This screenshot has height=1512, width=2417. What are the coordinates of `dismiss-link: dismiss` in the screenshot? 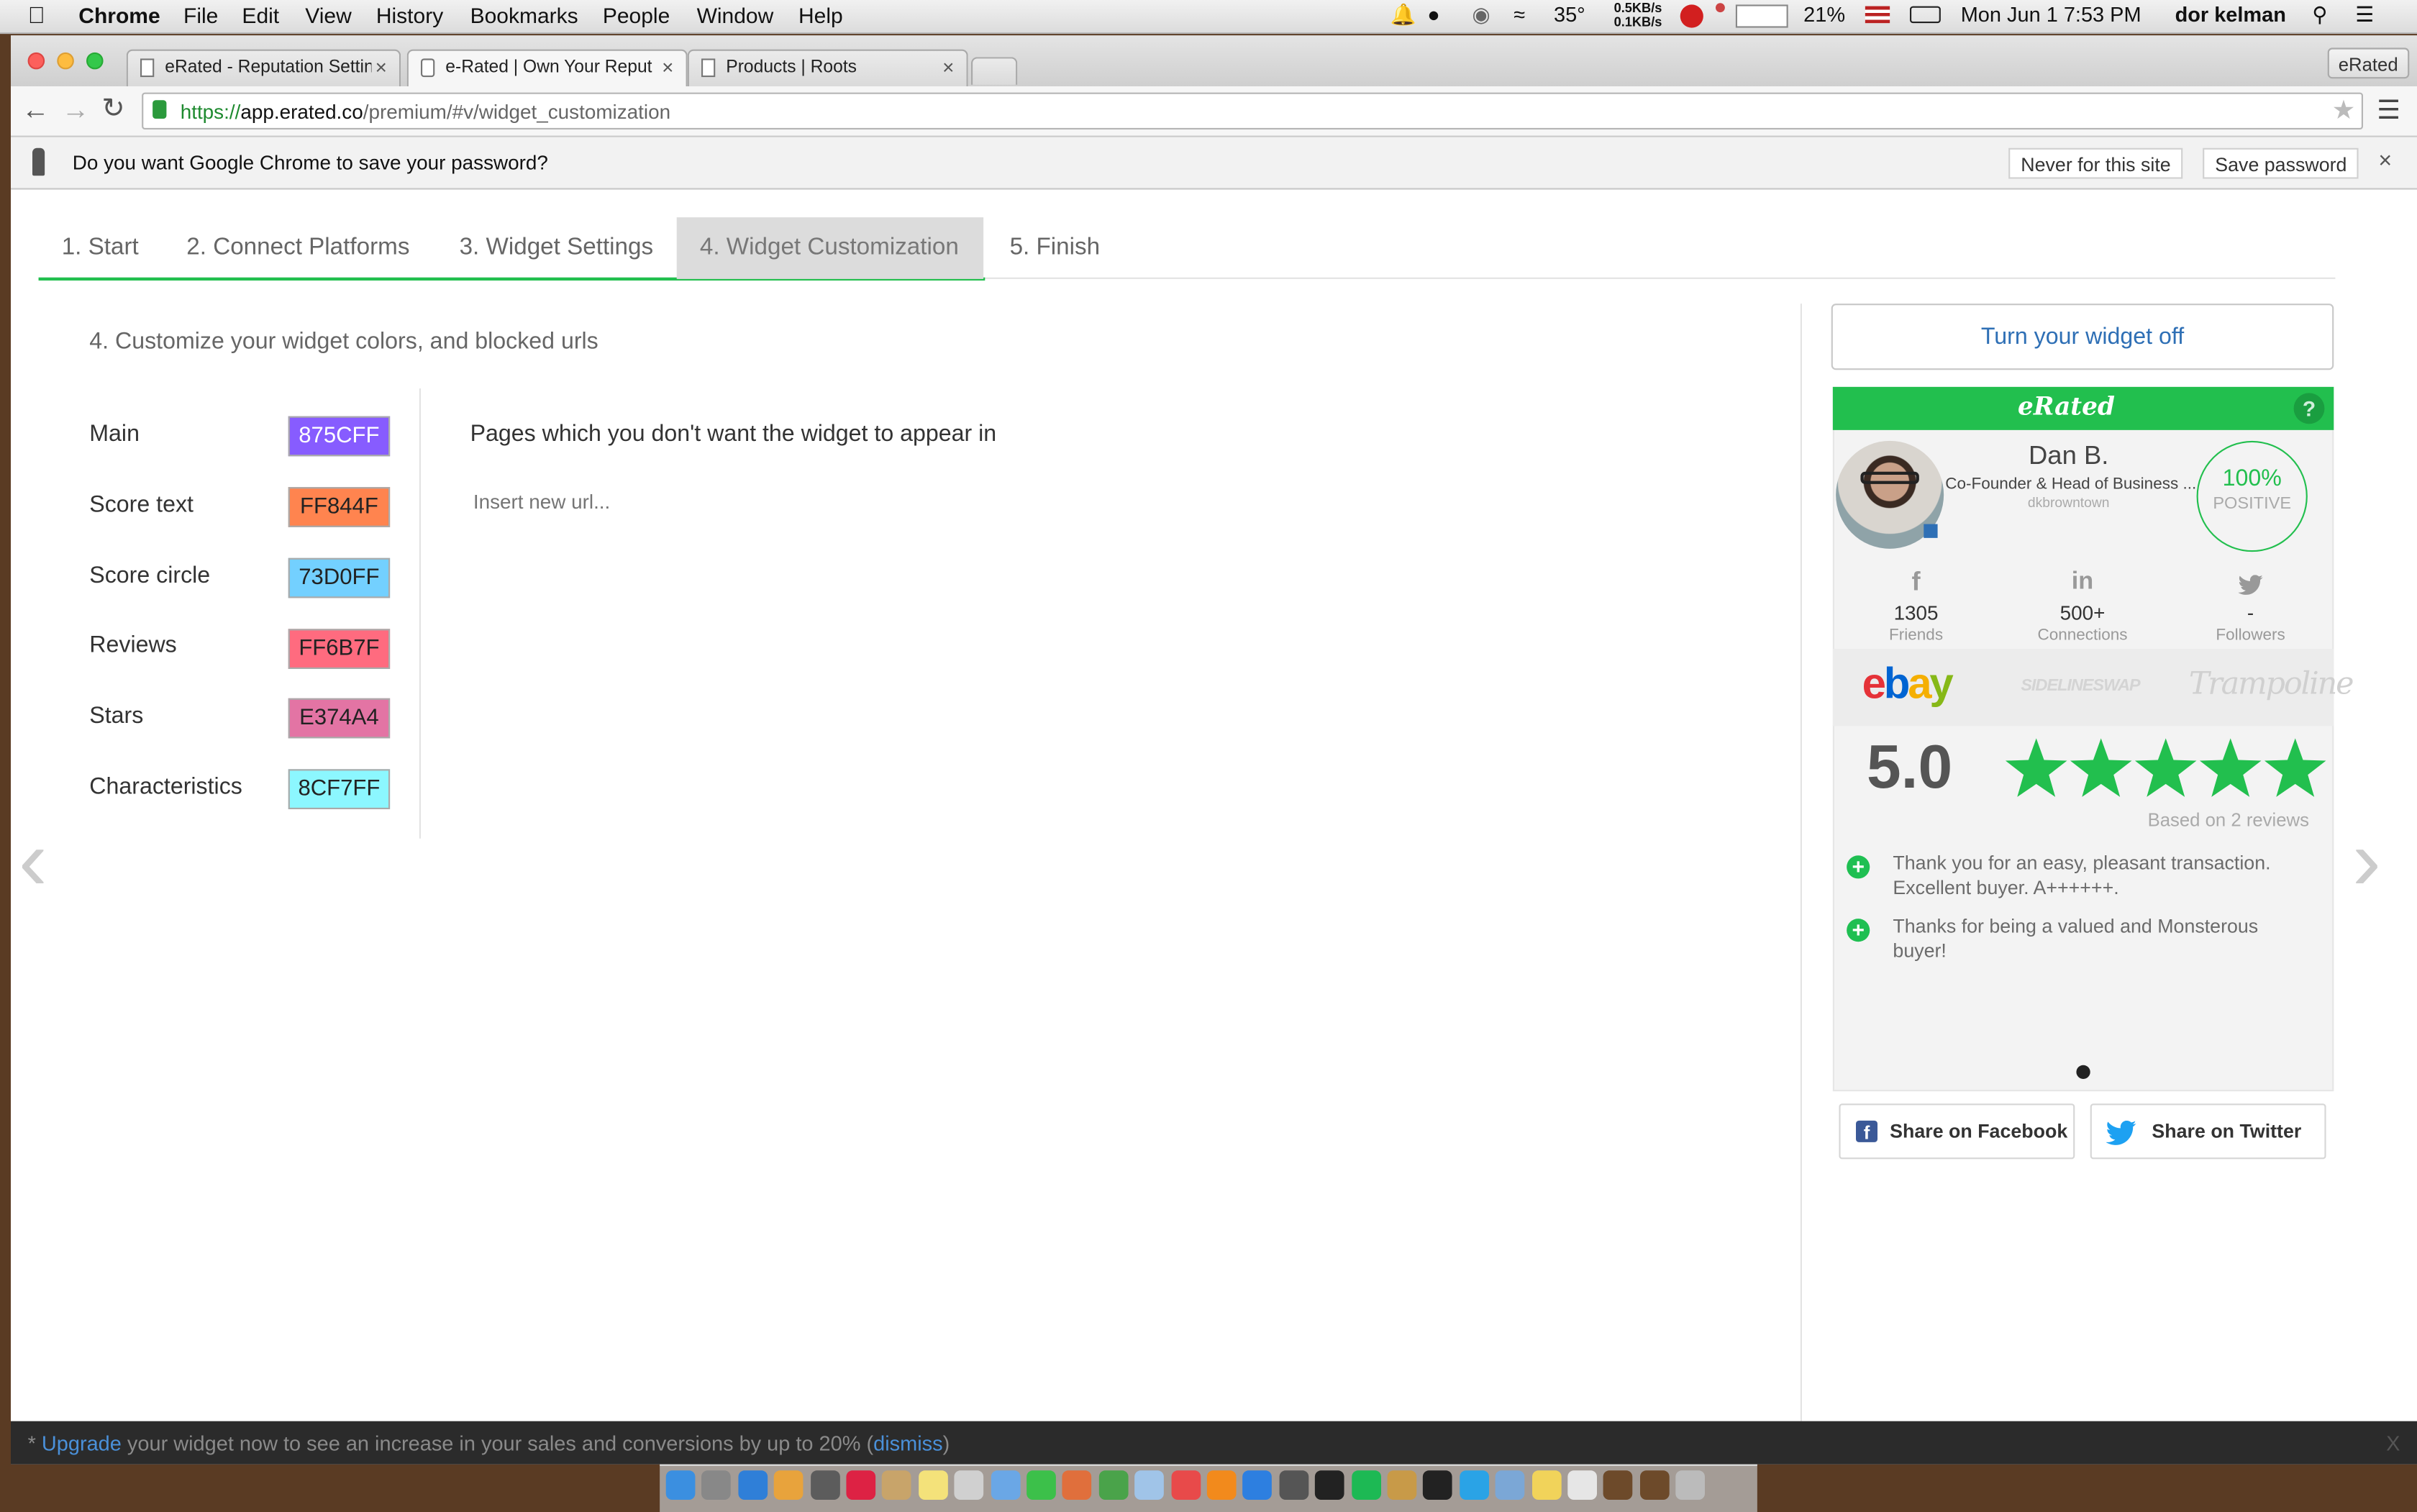 It's located at (908, 1443).